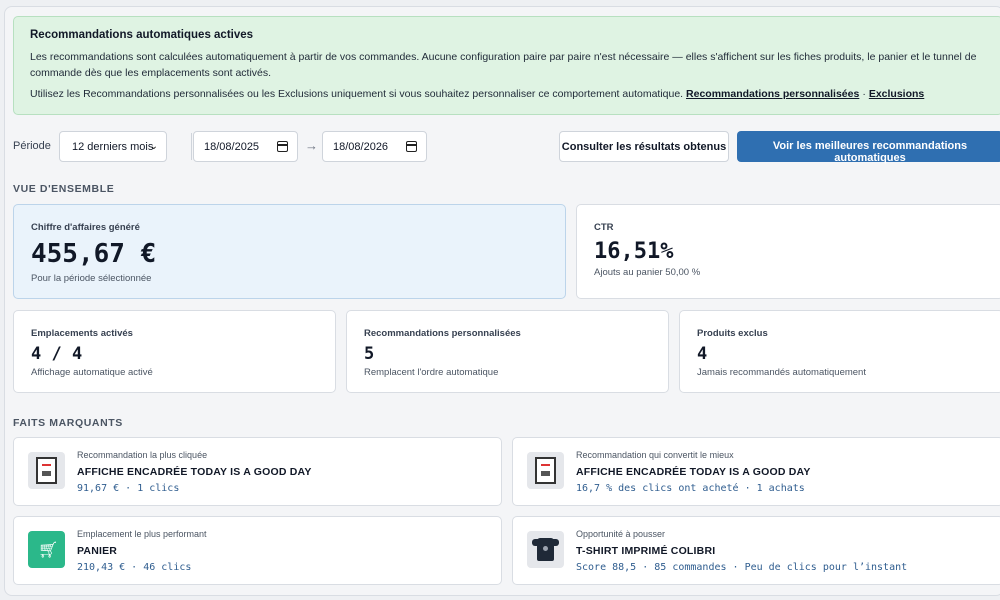 This screenshot has height=600, width=1000. Describe the element at coordinates (68, 423) in the screenshot. I see `highlights-section-title: FAITS MARQUANTS` at that location.